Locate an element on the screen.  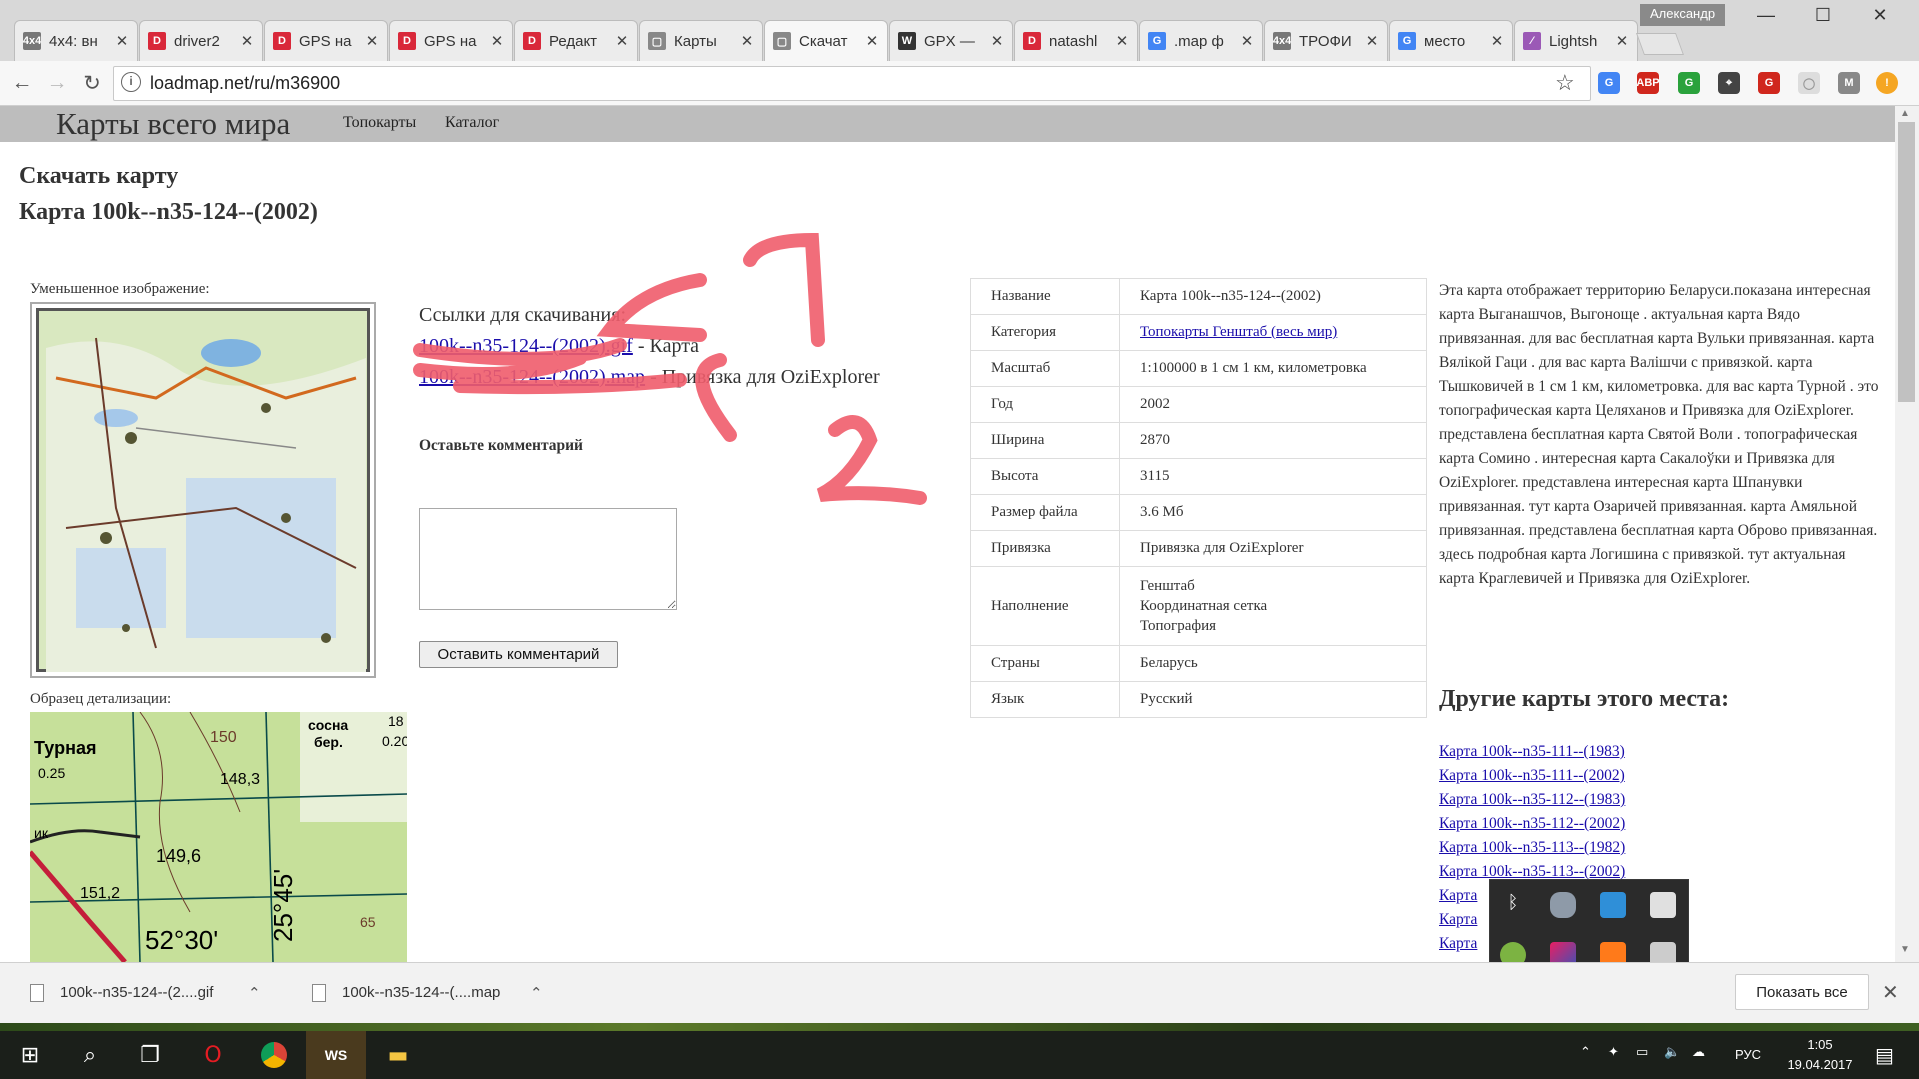
map-download-link: 100k--n35-124--(2002).map is located at coordinates (532, 377).